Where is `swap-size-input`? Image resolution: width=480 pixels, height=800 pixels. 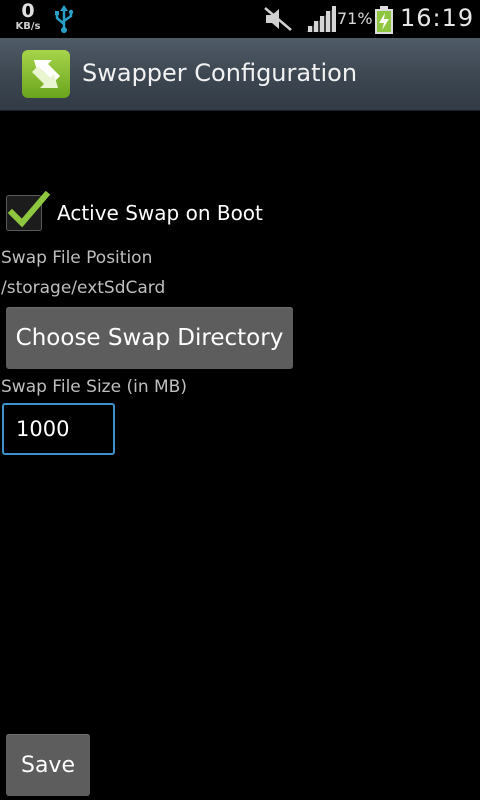 swap-size-input is located at coordinates (58, 429).